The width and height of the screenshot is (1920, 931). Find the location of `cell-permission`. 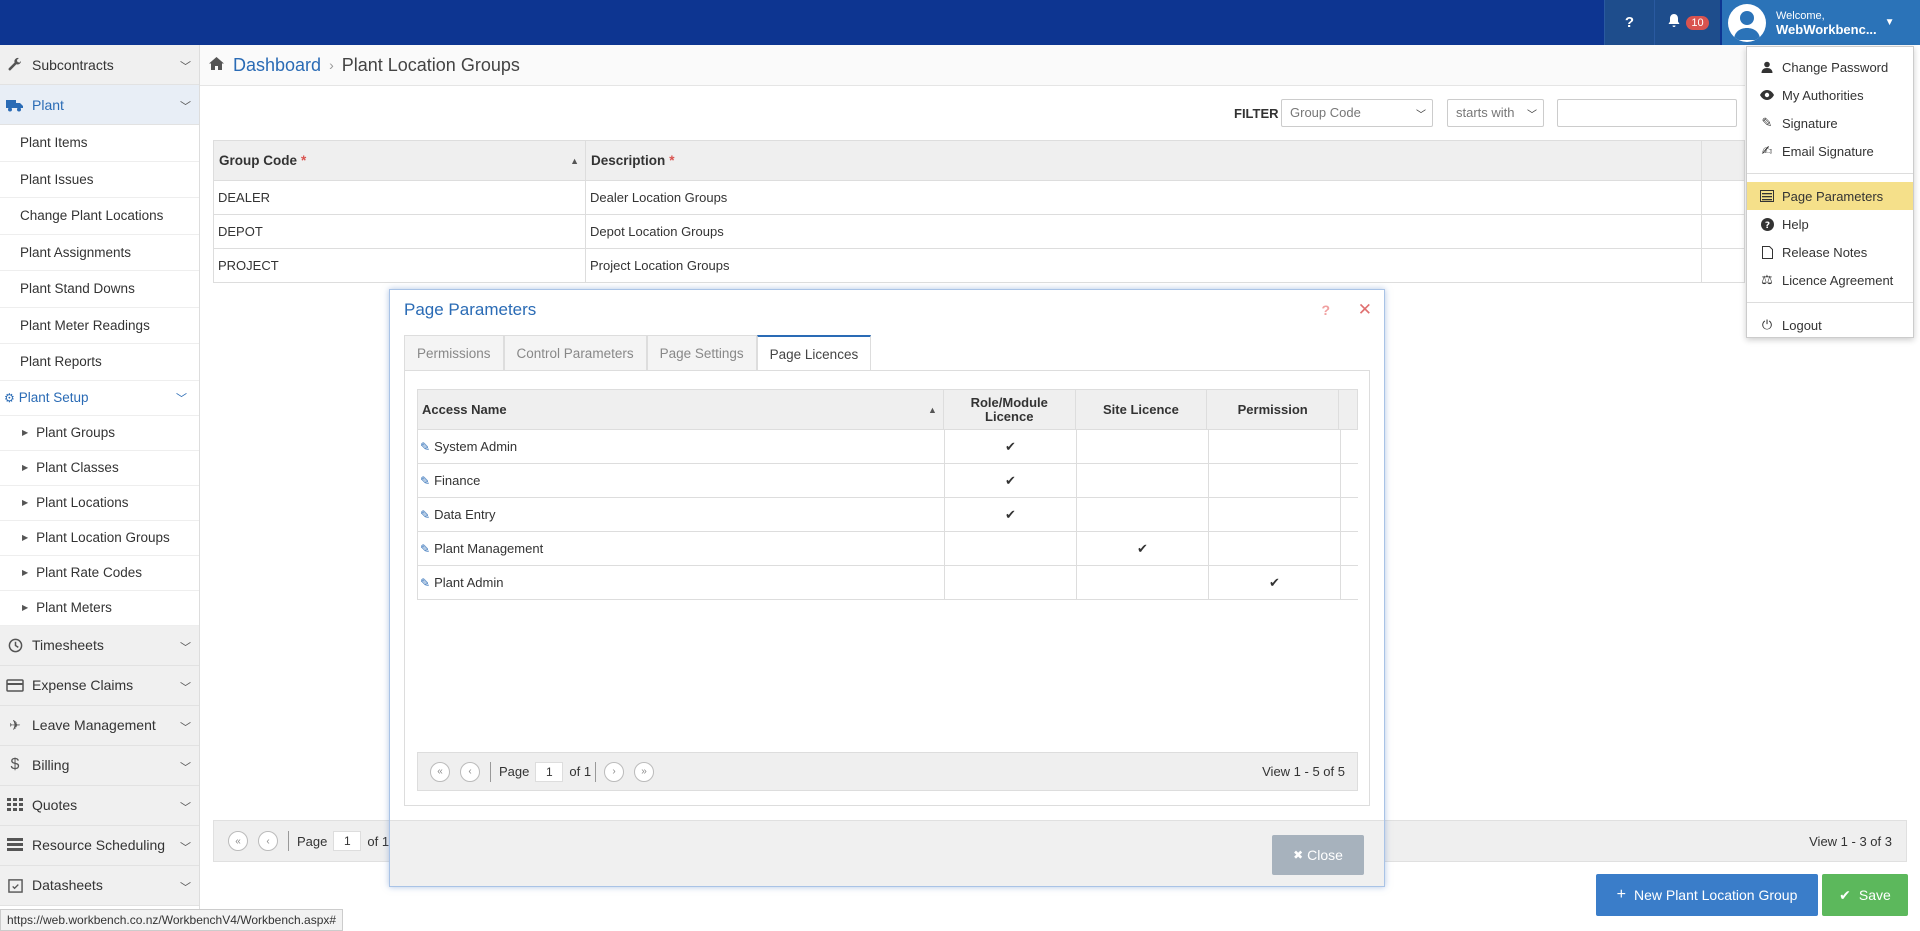

cell-permission is located at coordinates (1275, 480).